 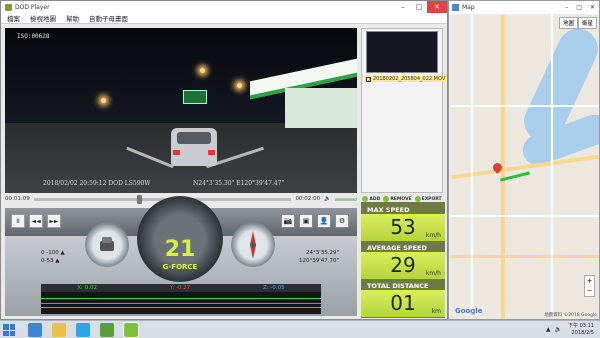 I want to click on gps-overlay: N24°3'35.30" E120°39'47.47", so click(x=239, y=183).